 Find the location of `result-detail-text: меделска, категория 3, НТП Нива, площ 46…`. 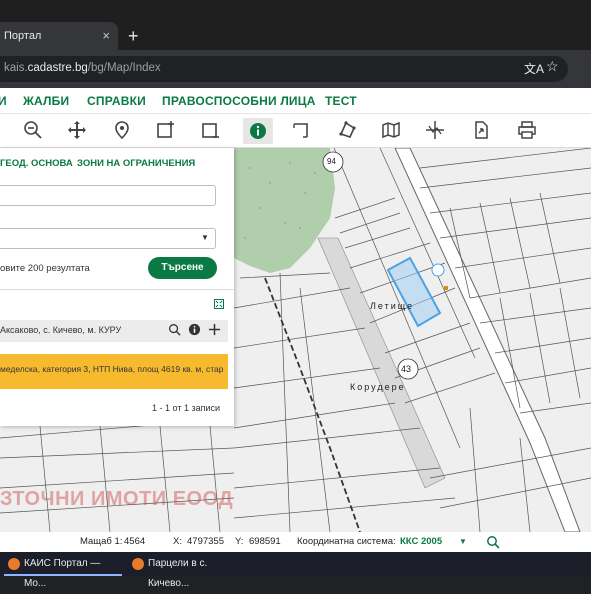

result-detail-text: меделска, категория 3, НТП Нива, площ 46… is located at coordinates (112, 369).